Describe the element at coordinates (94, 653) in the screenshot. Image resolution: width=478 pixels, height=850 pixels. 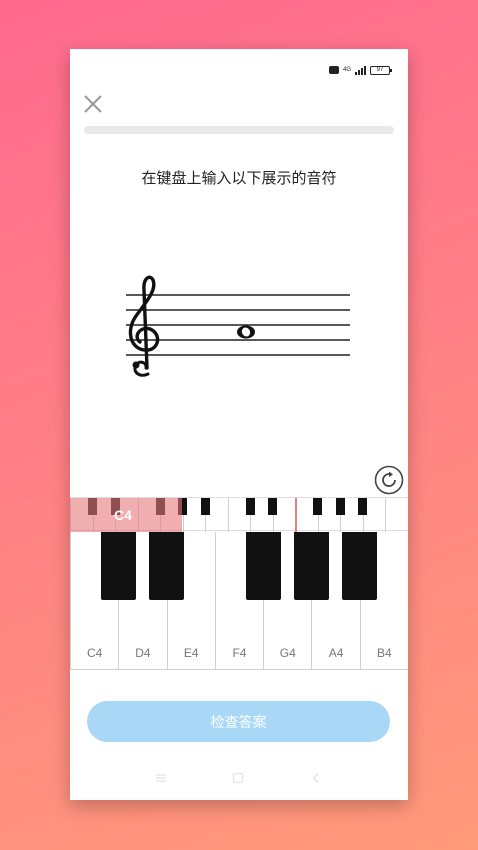
I see `piano-key-label: C4` at that location.